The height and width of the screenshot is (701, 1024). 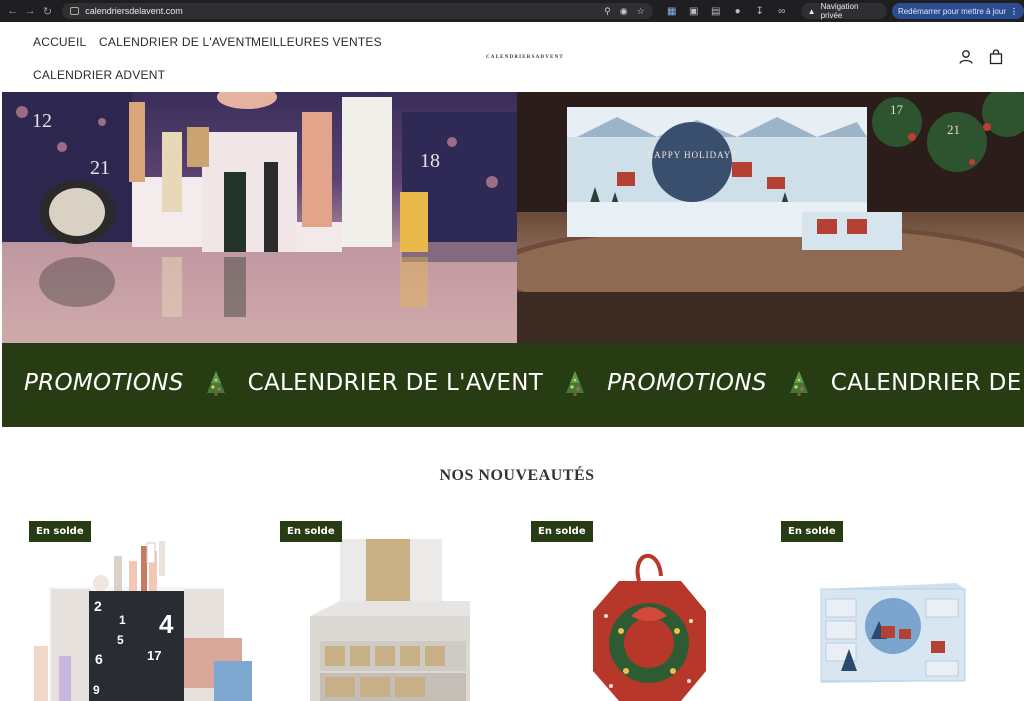 What do you see at coordinates (927, 383) in the screenshot?
I see `marquee-item: CALENDRIER DE L'AV` at bounding box center [927, 383].